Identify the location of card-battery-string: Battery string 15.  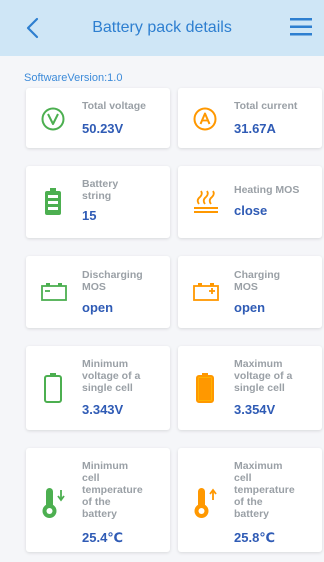
(98, 202).